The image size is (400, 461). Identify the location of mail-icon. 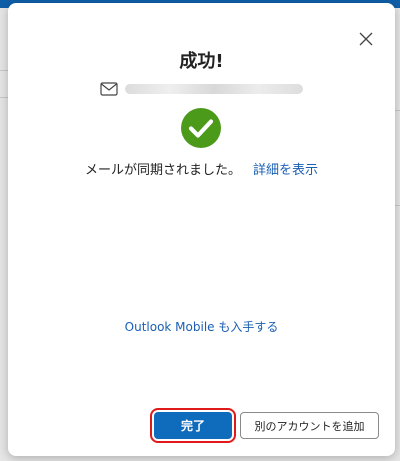
(109, 89).